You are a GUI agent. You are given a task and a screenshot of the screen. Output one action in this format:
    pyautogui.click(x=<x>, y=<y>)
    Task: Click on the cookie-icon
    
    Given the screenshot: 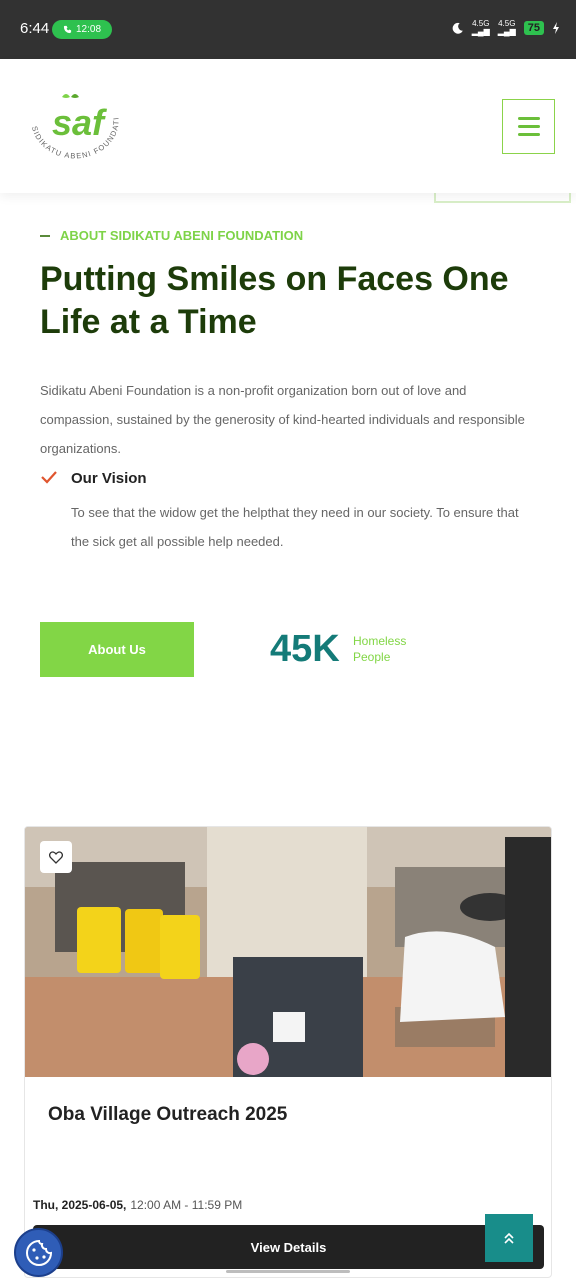 What is the action you would take?
    pyautogui.click(x=38, y=1252)
    